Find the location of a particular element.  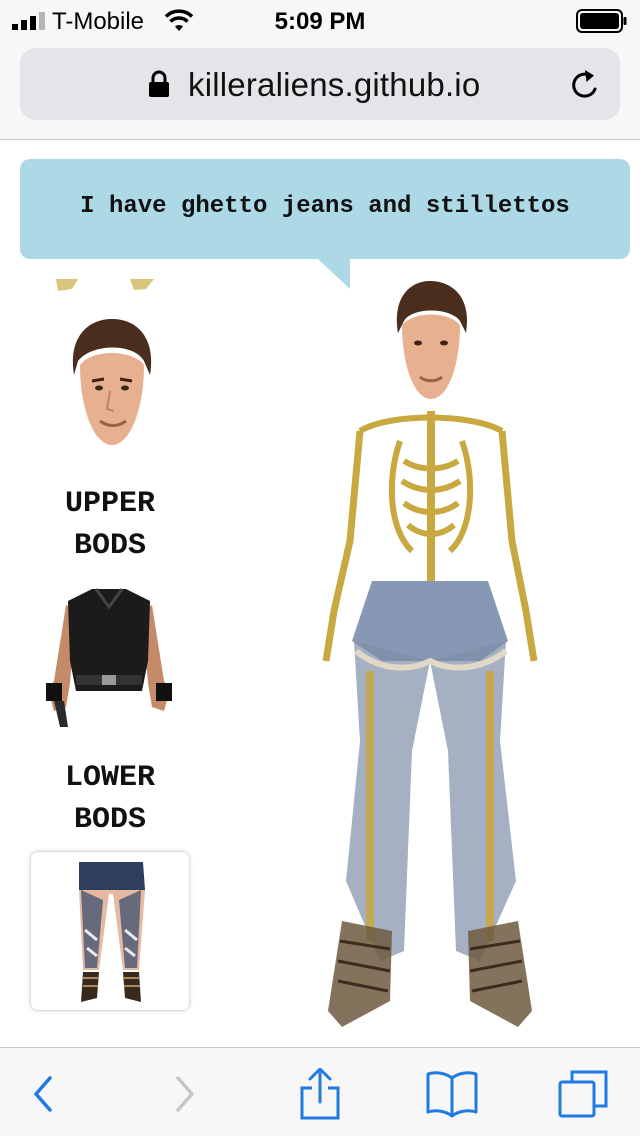

address-bar: killeraliens.github.io is located at coordinates (320, 84).